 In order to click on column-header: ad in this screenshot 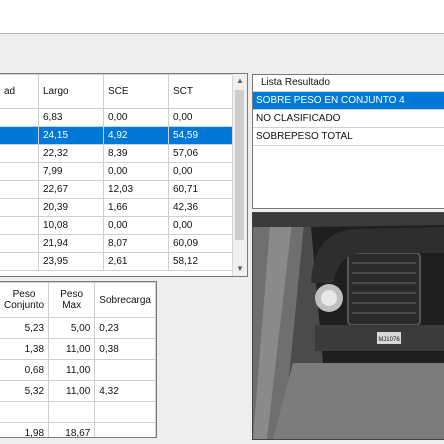, I will do `click(19, 91)`.